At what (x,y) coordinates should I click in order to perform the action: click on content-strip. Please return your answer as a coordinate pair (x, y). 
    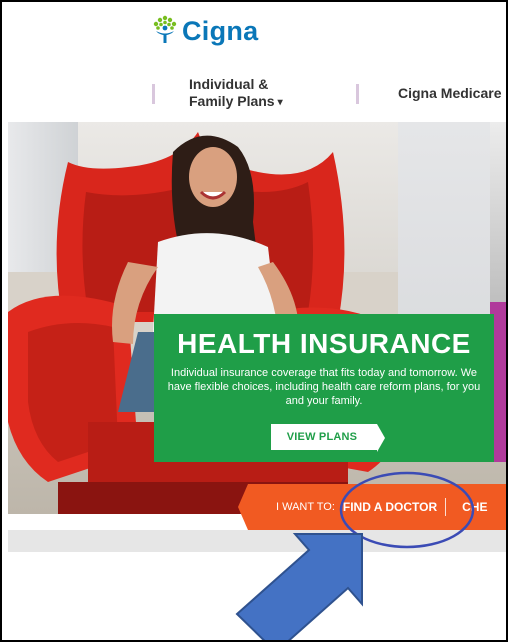
    Looking at the image, I should click on (257, 541).